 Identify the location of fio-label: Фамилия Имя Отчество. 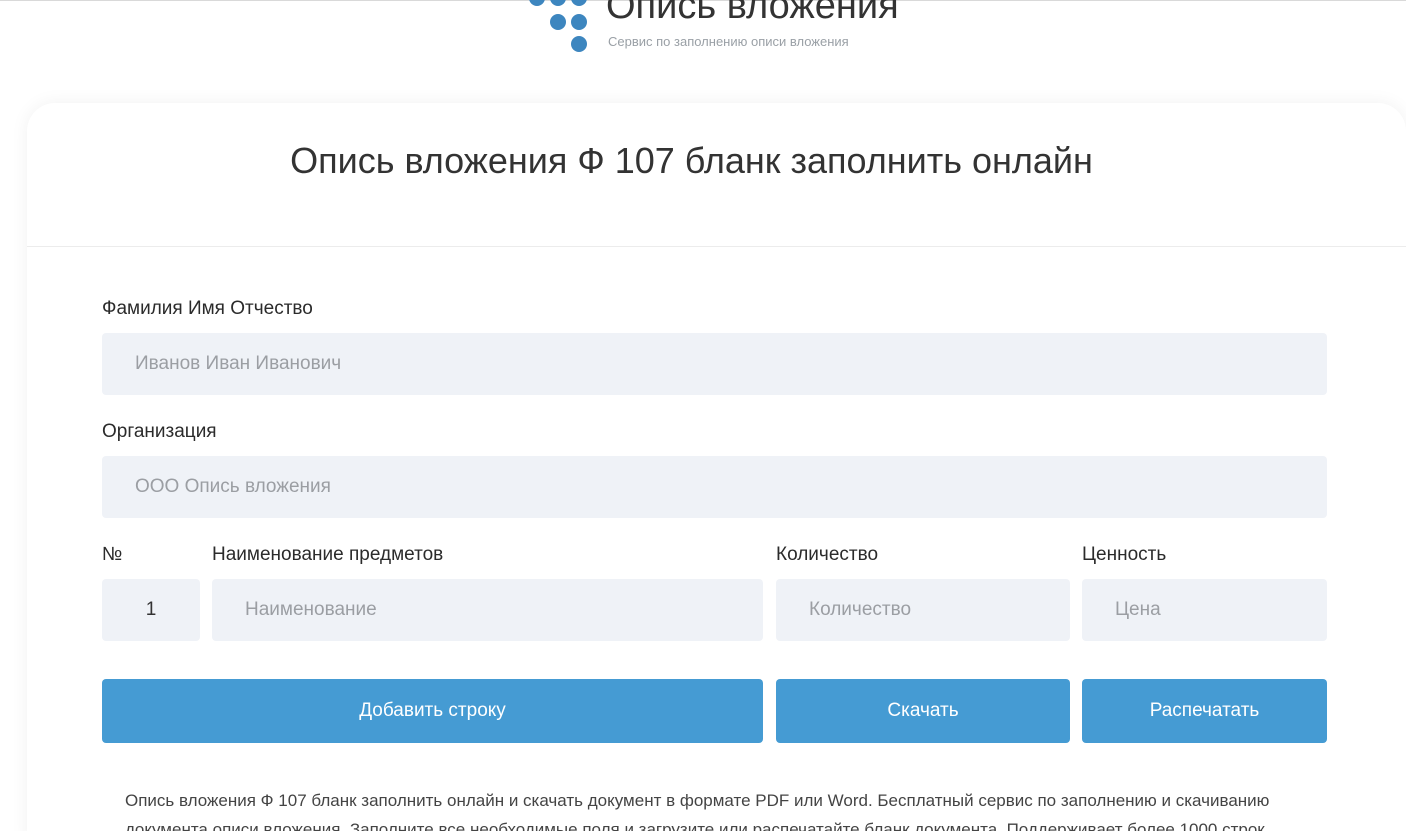
(207, 308).